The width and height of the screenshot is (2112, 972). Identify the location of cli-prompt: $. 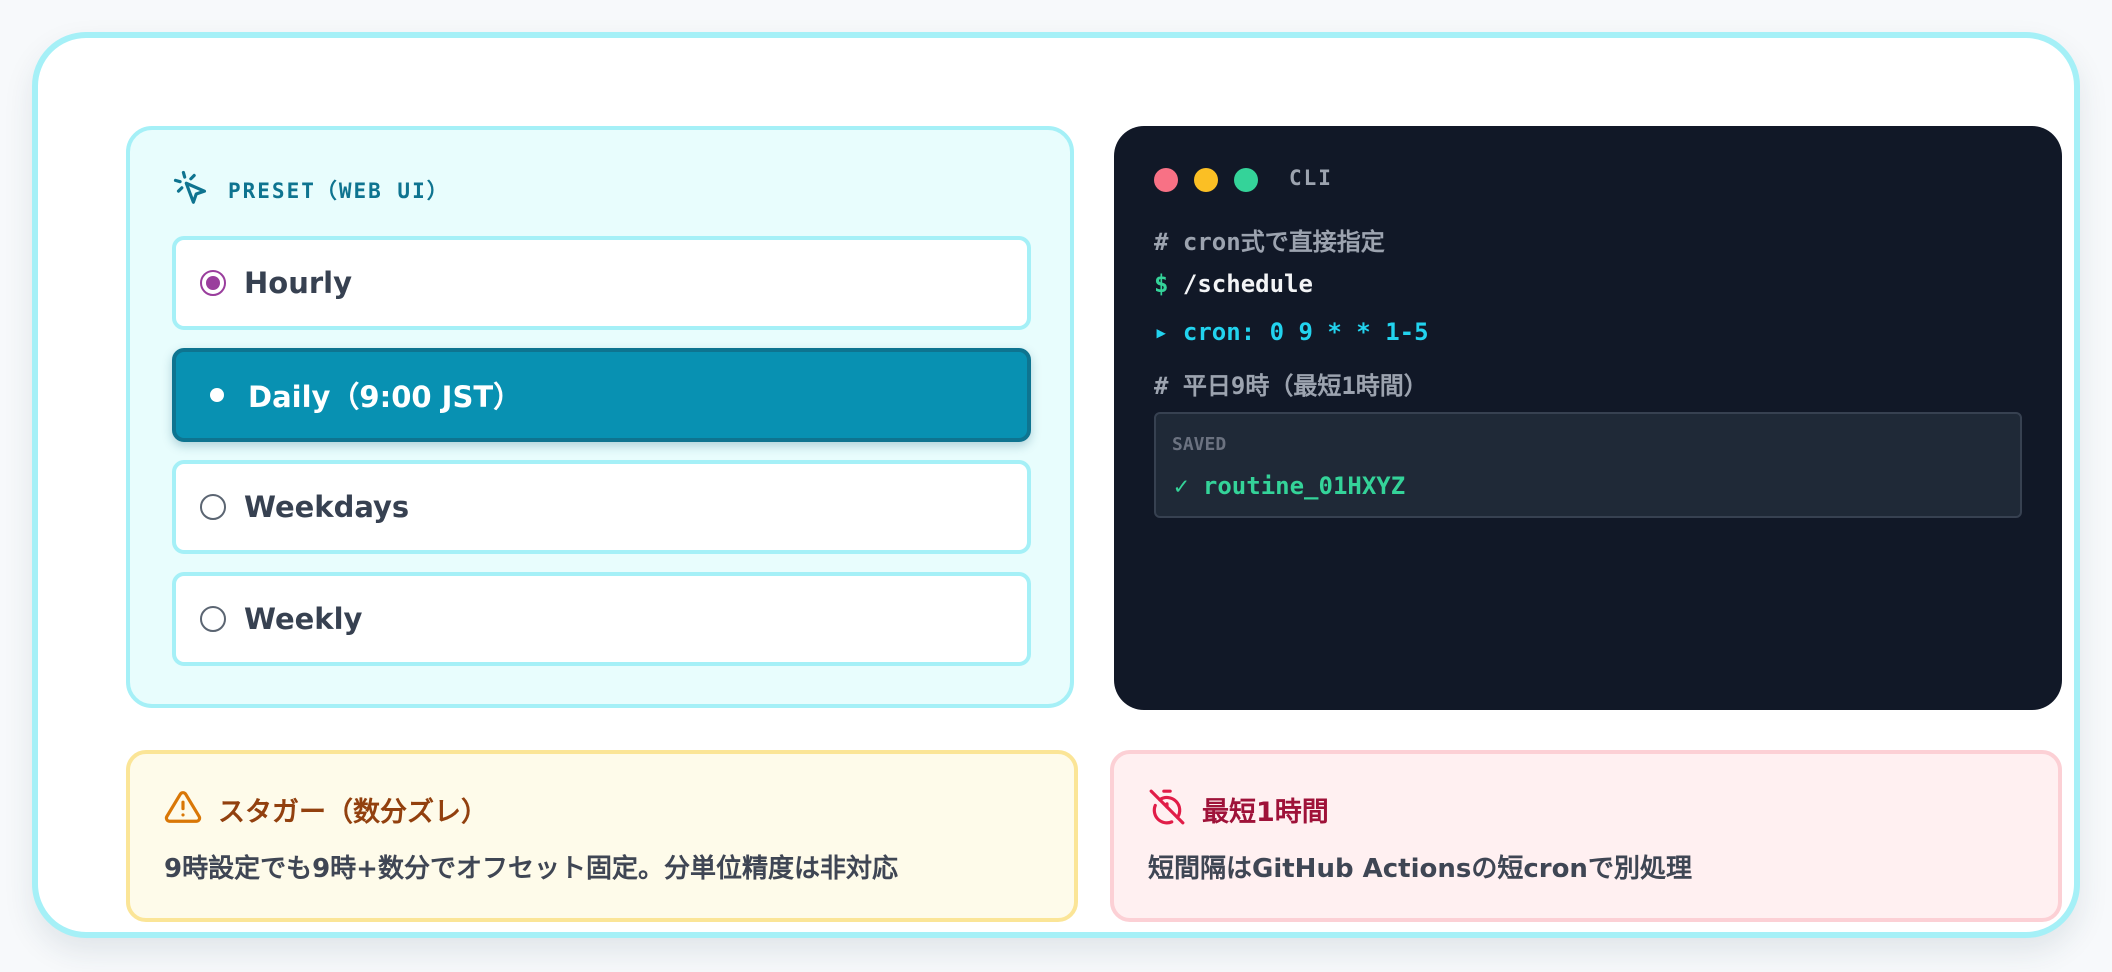
(1161, 284).